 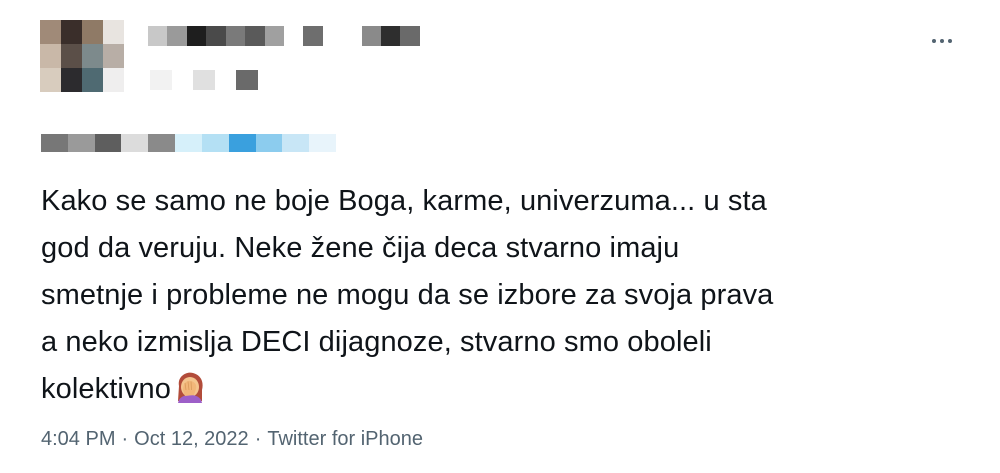 What do you see at coordinates (345, 439) in the screenshot?
I see `tweet-source-link: Twitter for iPhone` at bounding box center [345, 439].